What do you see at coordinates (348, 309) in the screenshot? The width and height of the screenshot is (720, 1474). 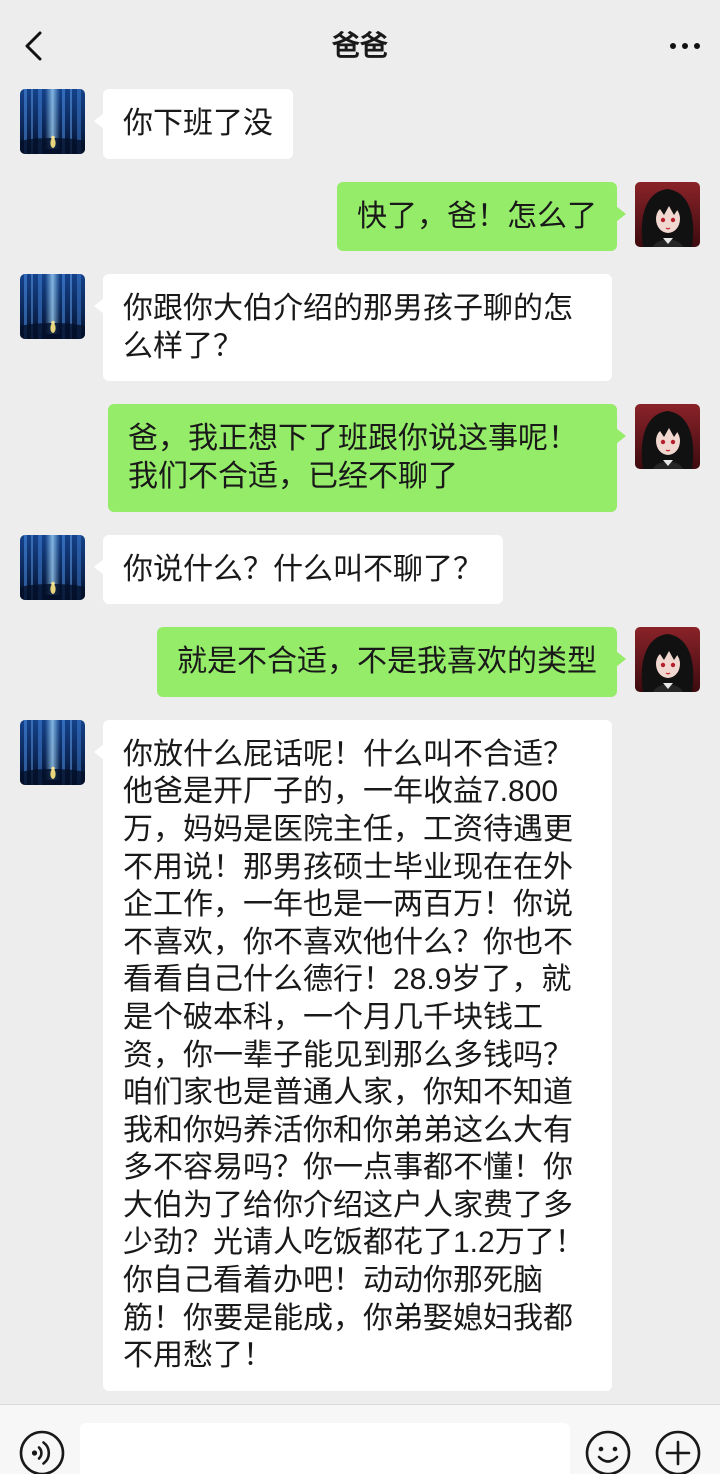 I see `message-text-line: 你跟你大伯介绍的那男孩子聊的怎` at bounding box center [348, 309].